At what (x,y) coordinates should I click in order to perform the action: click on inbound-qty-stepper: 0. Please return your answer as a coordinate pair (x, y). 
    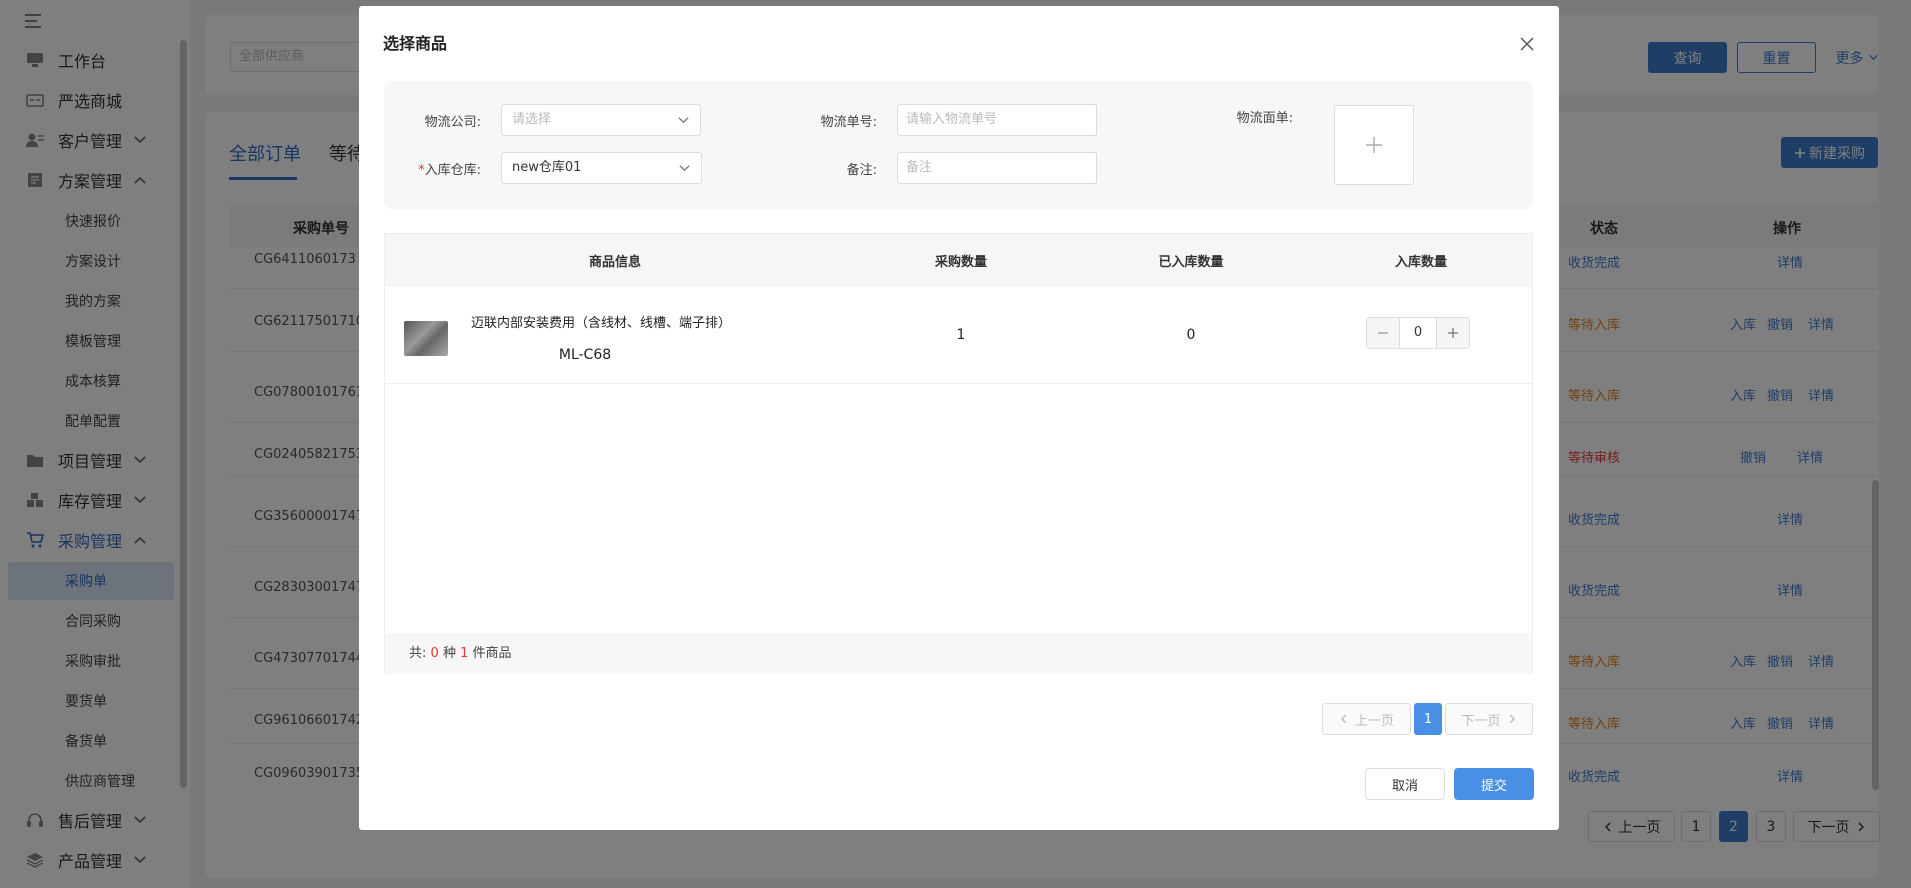
    Looking at the image, I should click on (1418, 333).